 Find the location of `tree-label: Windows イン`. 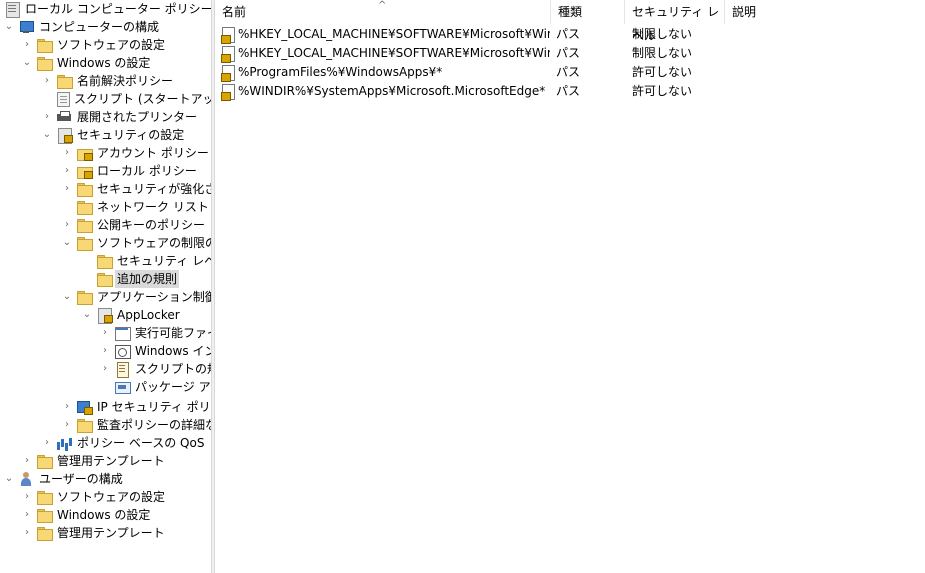

tree-label: Windows イン is located at coordinates (173, 351).